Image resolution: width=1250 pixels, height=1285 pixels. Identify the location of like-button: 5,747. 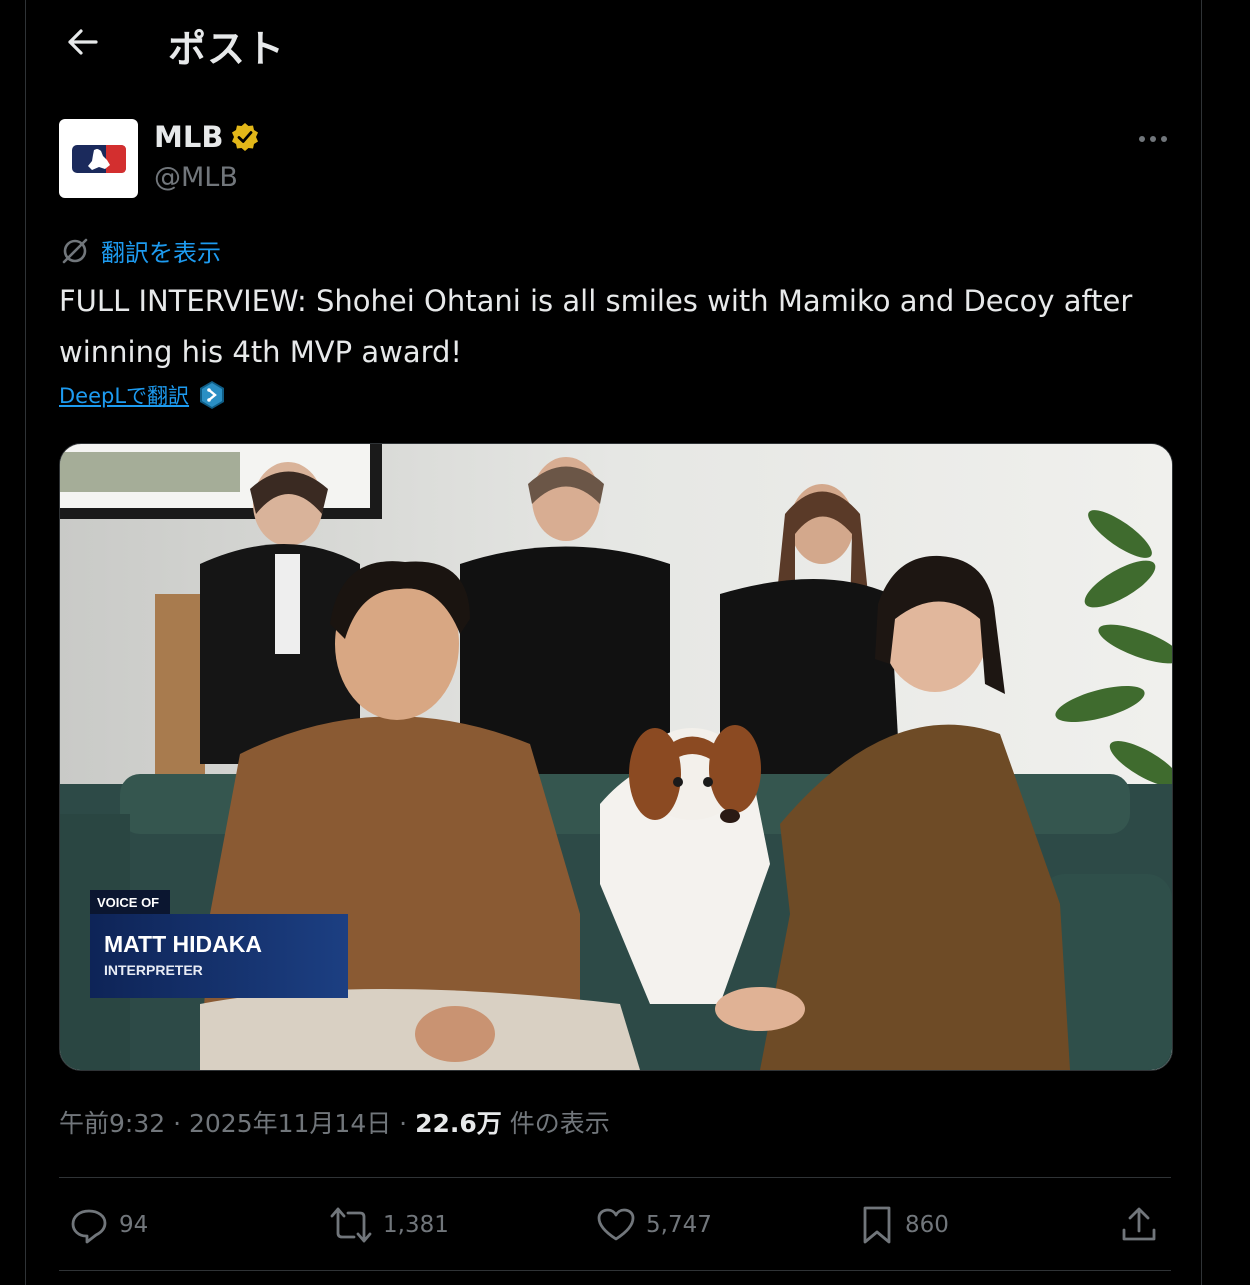
(654, 1225).